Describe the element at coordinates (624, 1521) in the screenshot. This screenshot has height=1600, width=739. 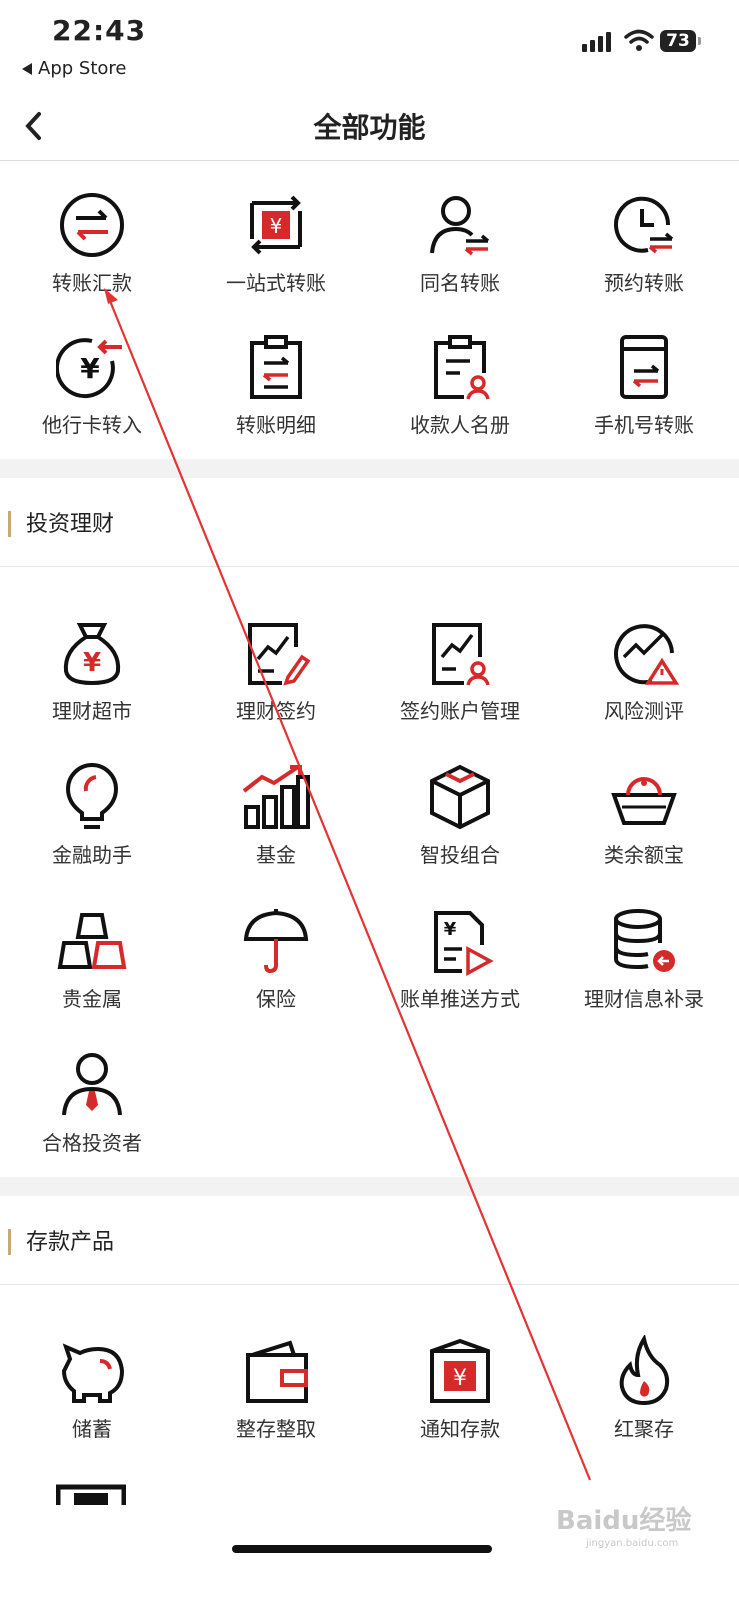
I see `watermark-brand: Baidu经验` at that location.